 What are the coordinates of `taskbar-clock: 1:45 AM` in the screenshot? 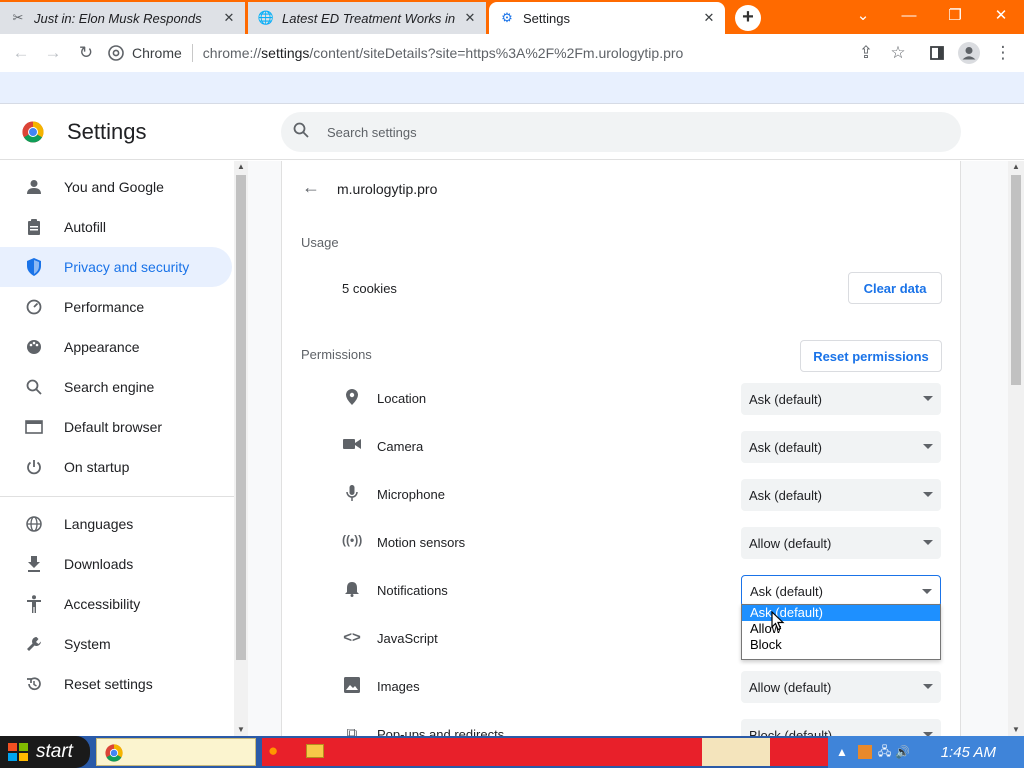 It's located at (968, 752).